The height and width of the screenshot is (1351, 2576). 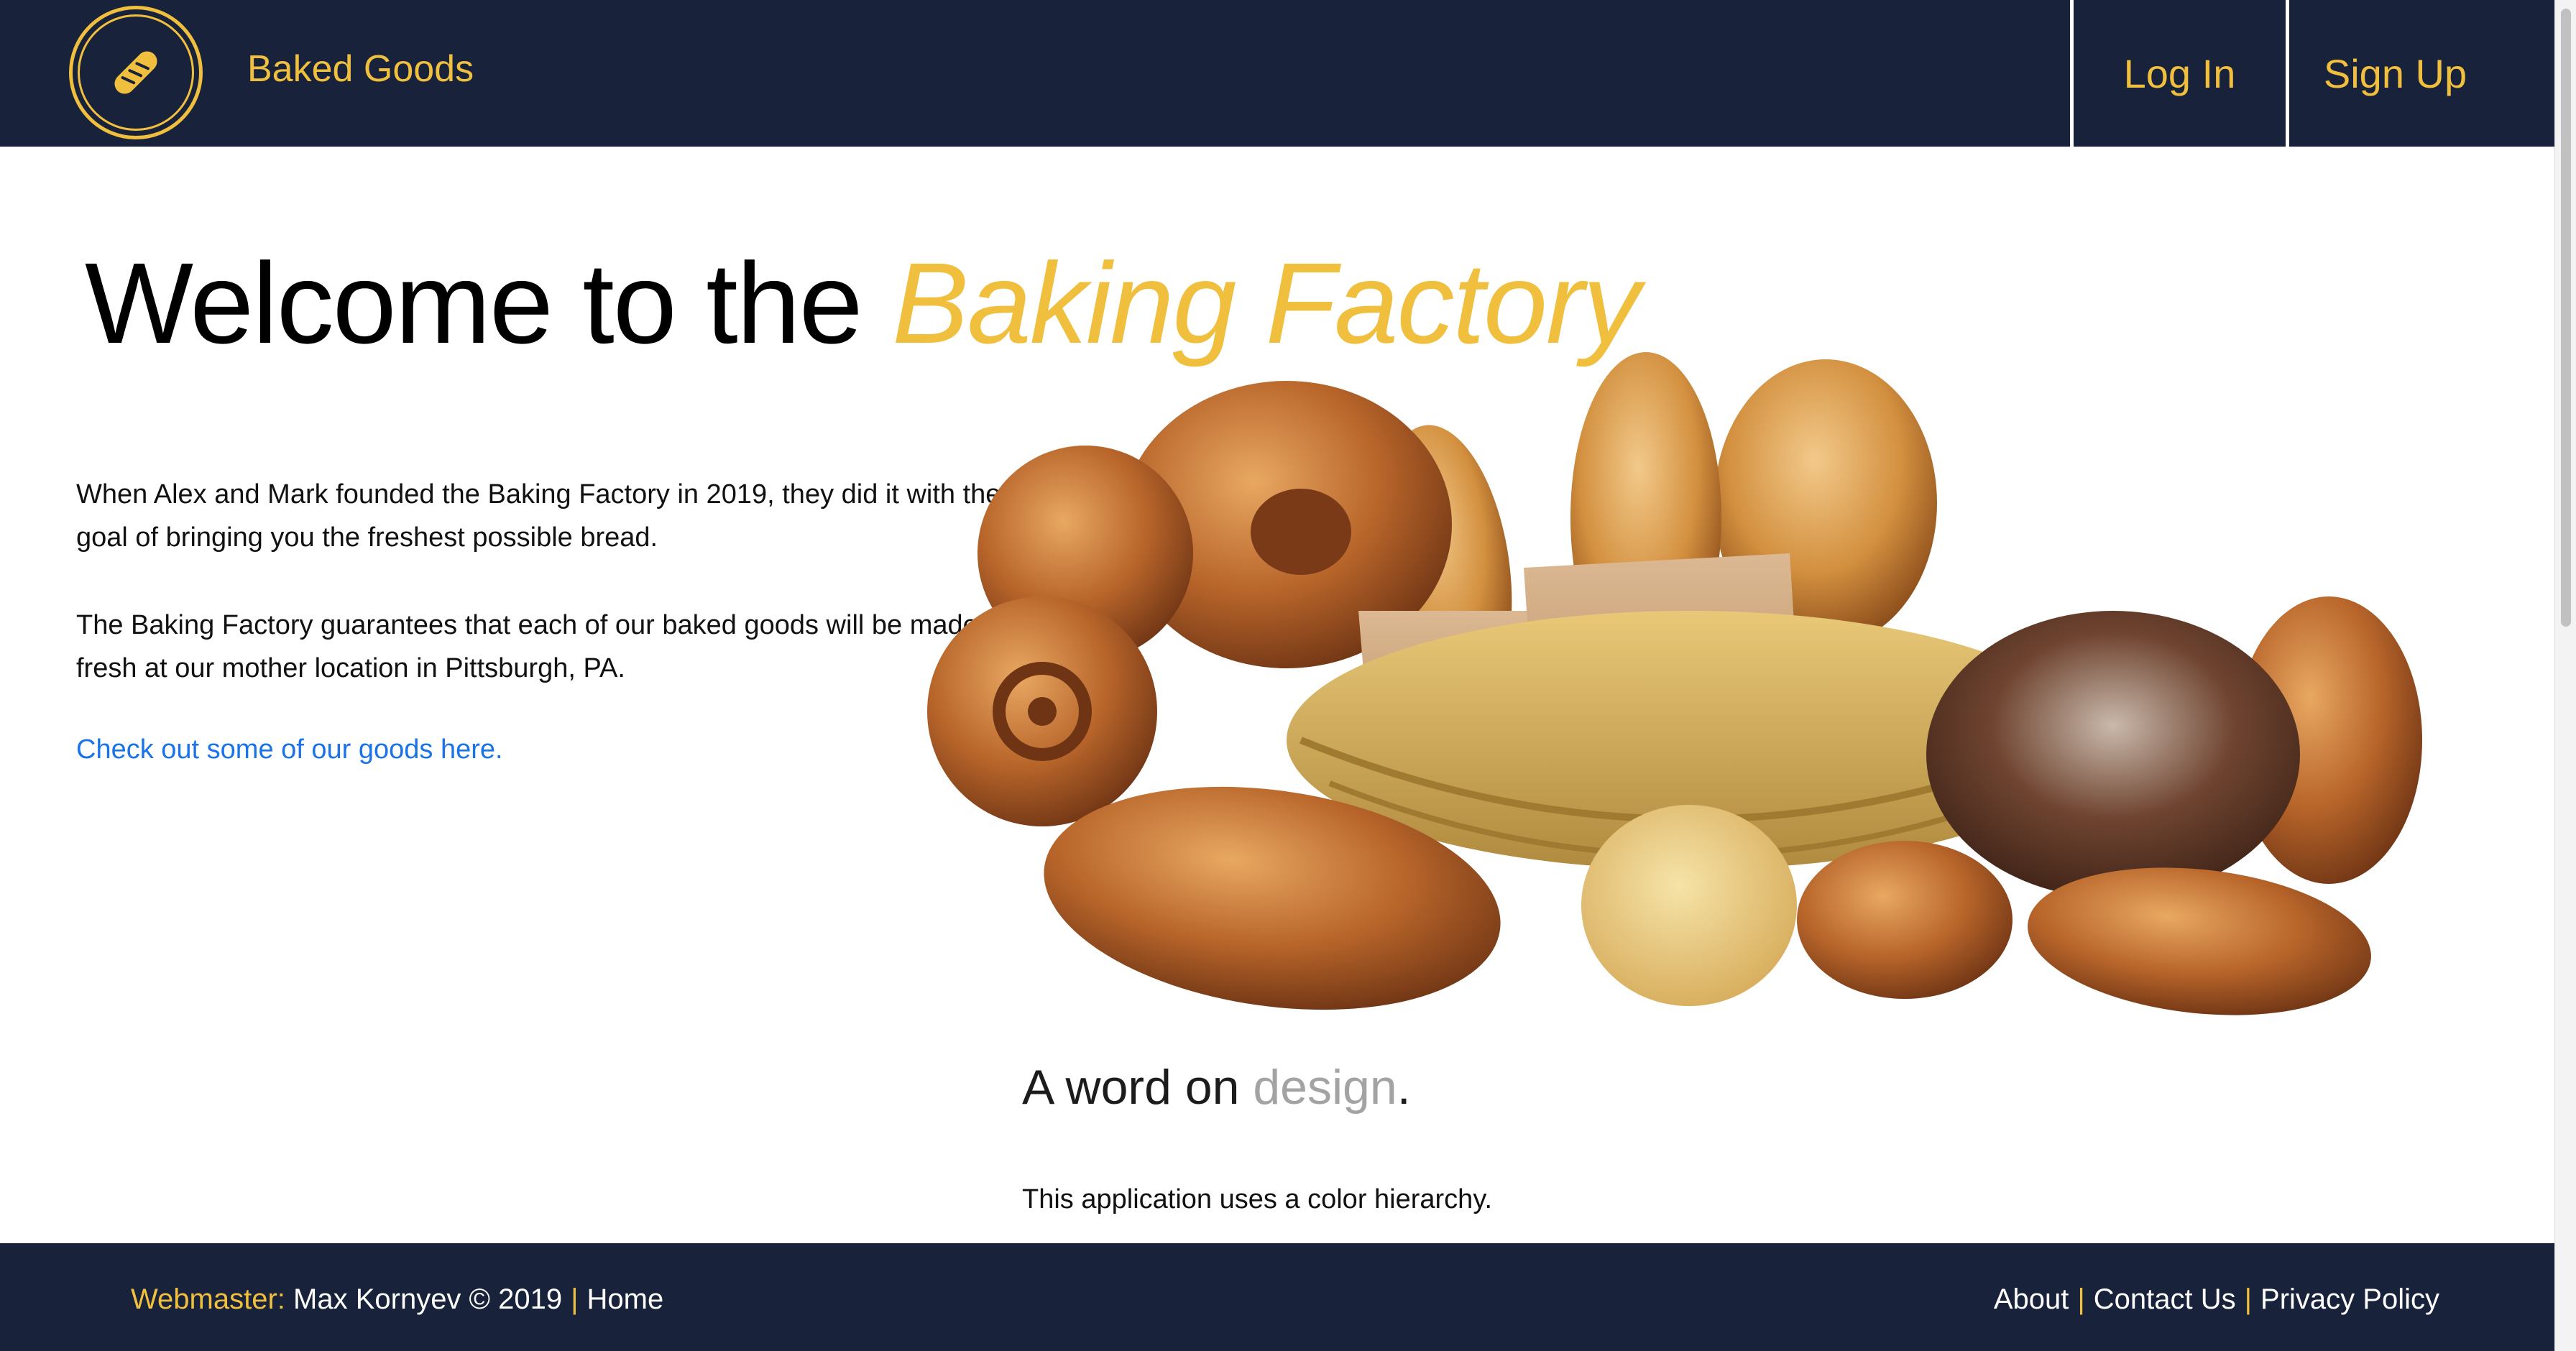 I want to click on top-navbar: Baked Goods Log In Sign Up, so click(x=1277, y=73).